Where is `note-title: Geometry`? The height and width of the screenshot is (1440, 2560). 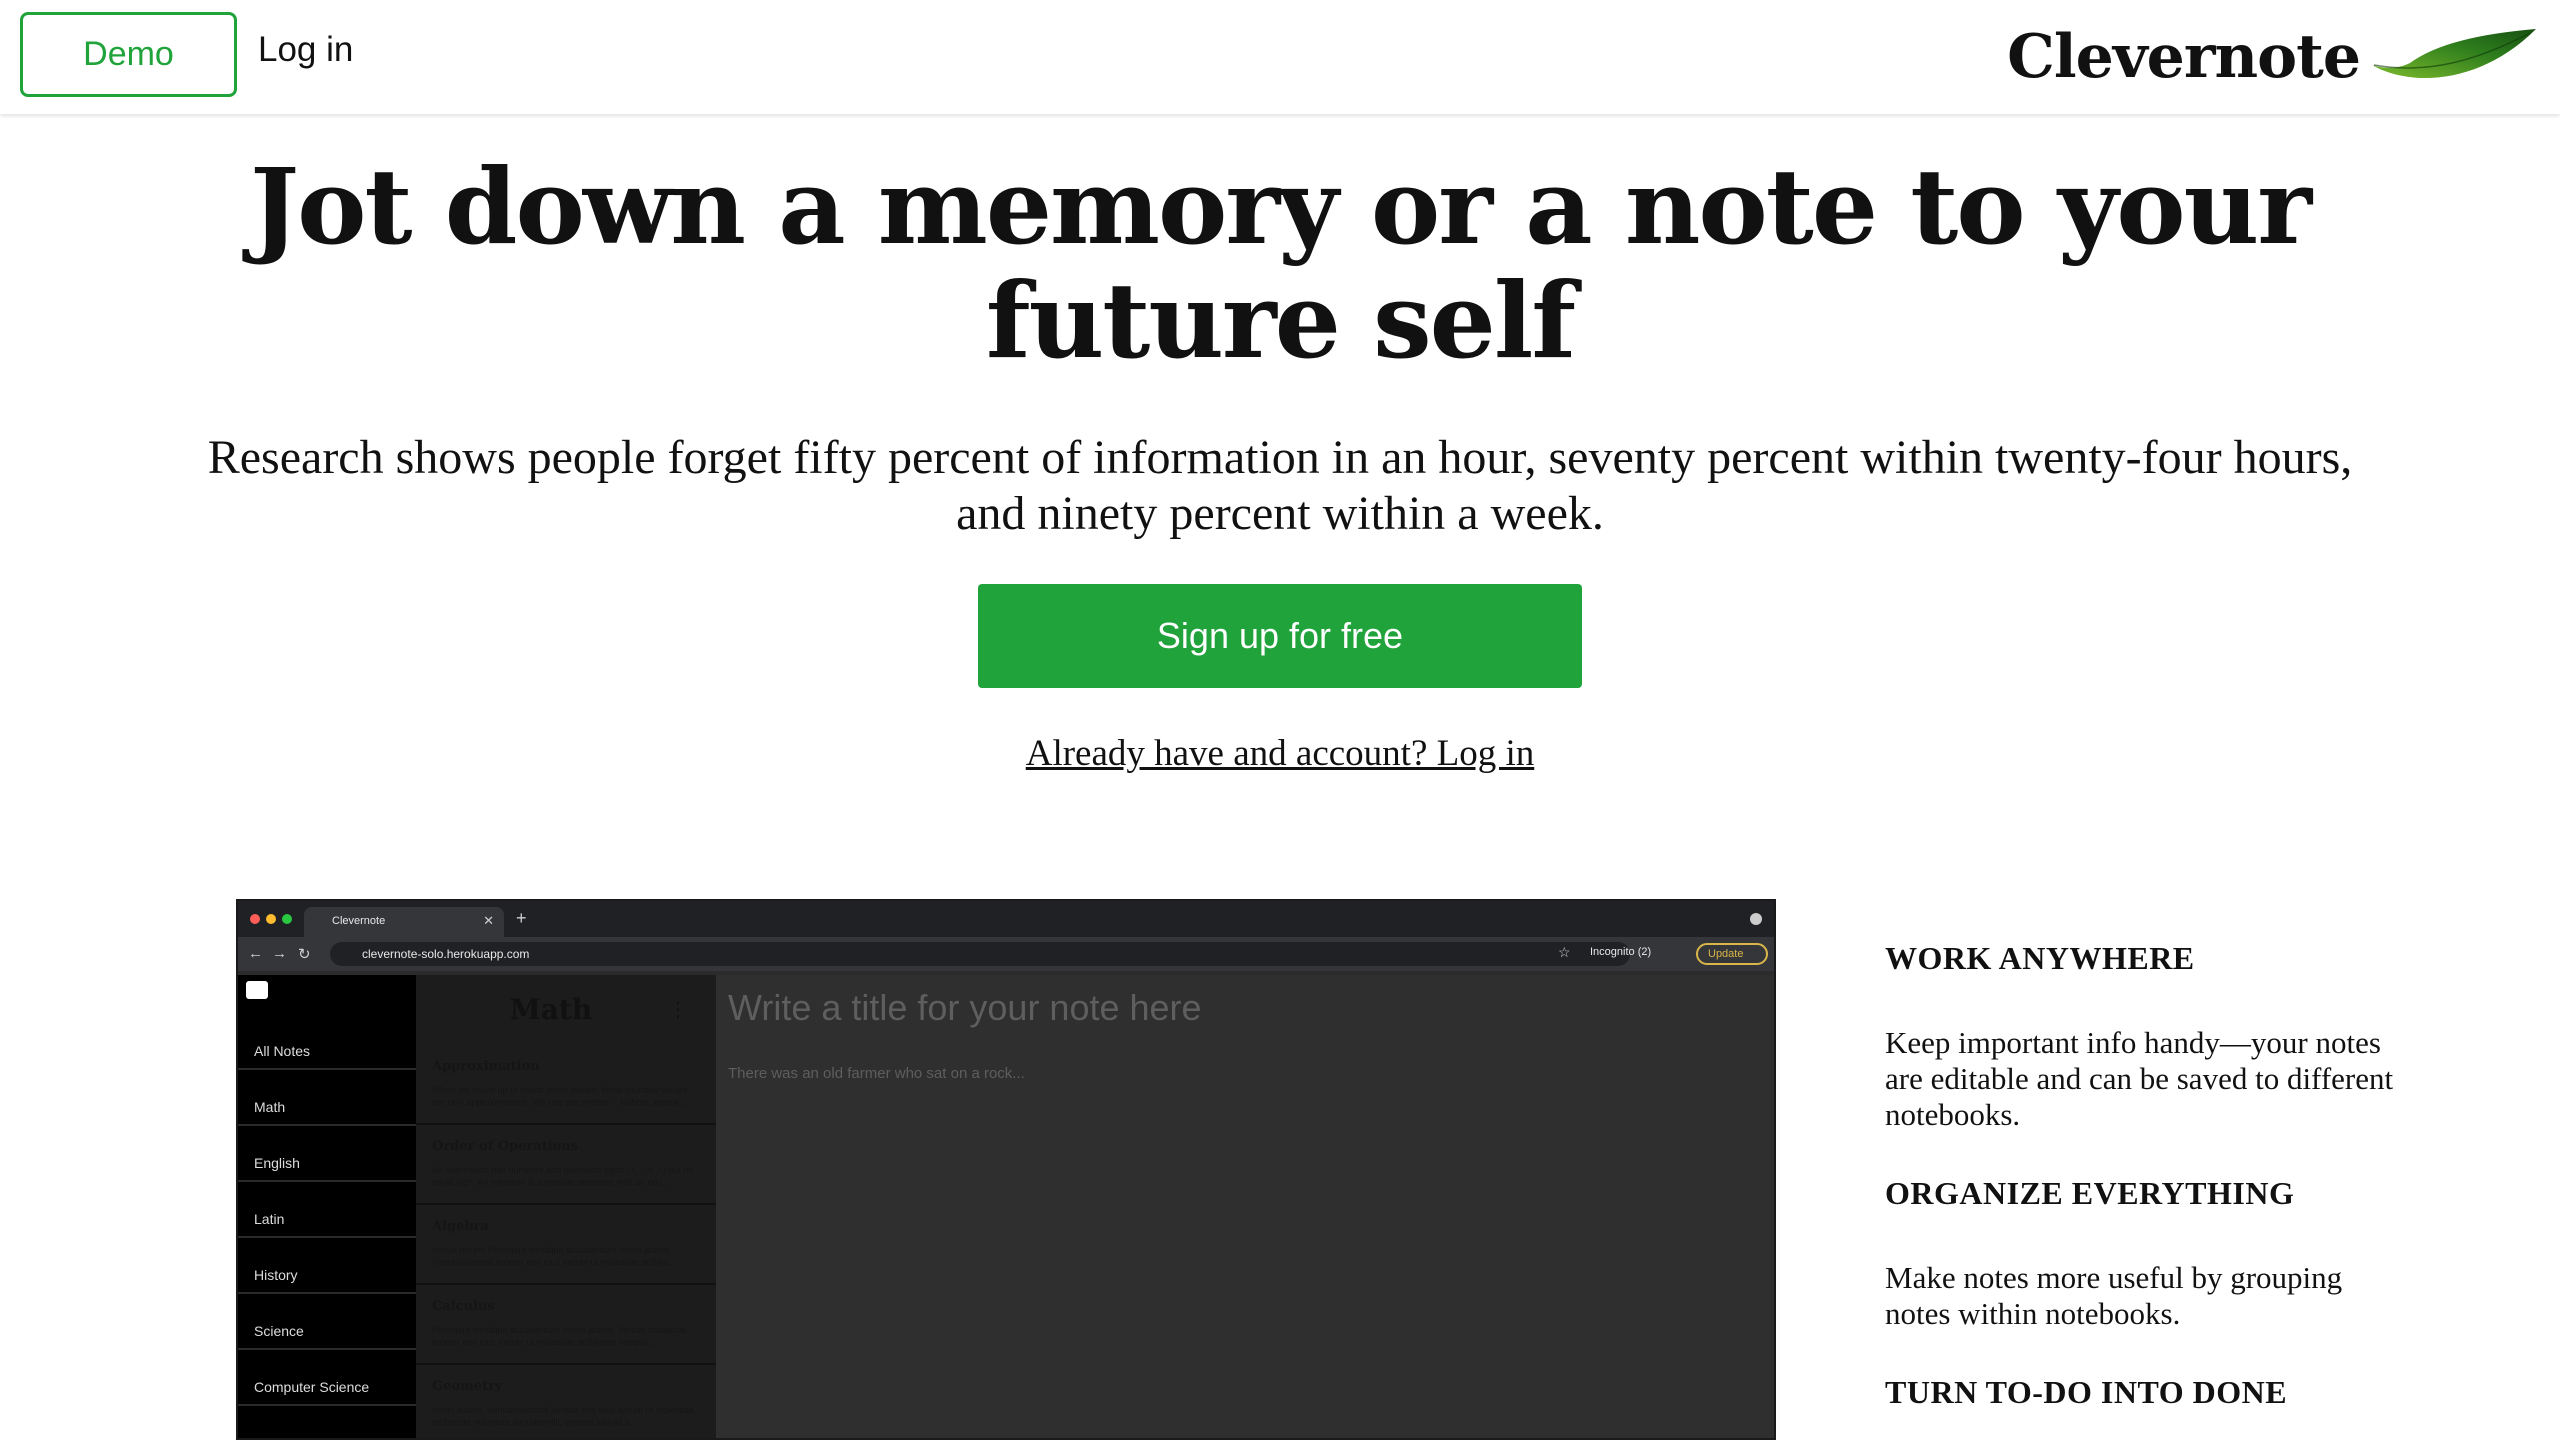 note-title: Geometry is located at coordinates (467, 1386).